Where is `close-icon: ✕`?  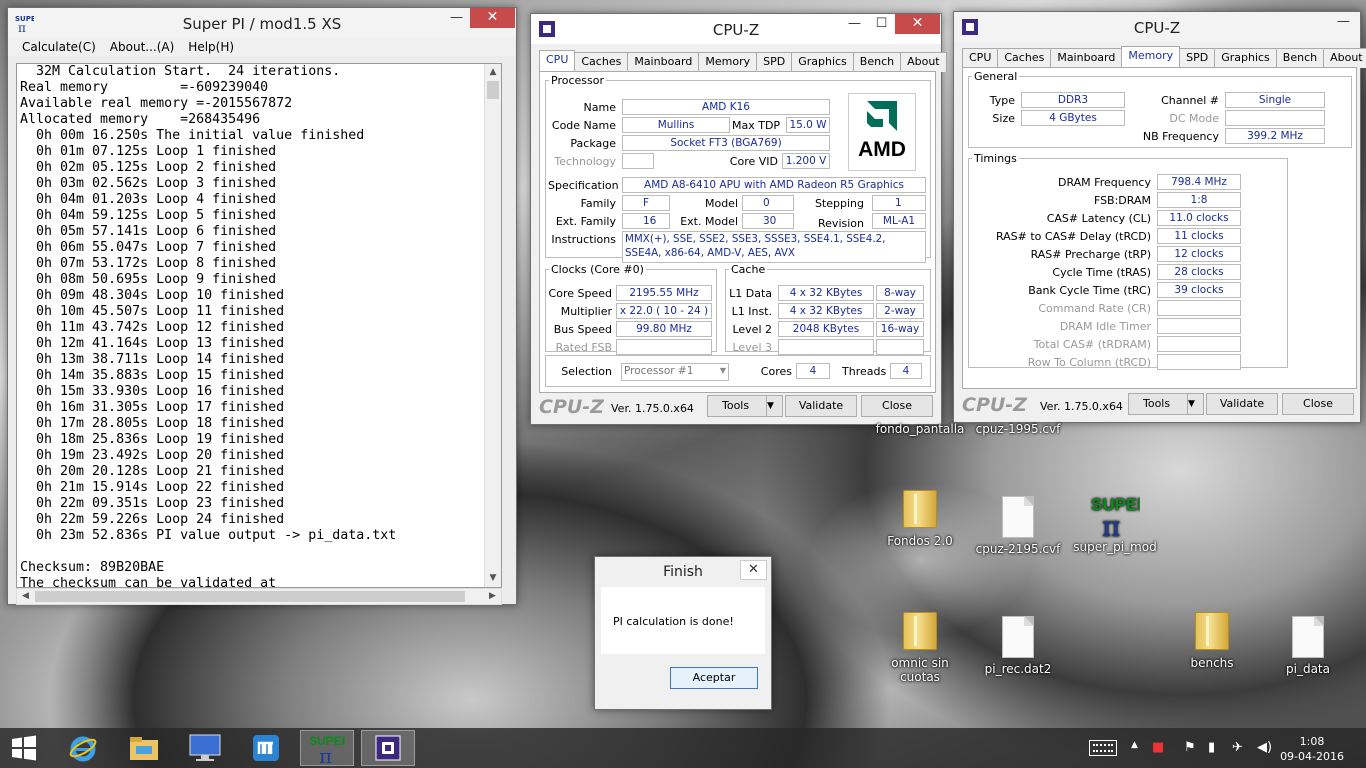
close-icon: ✕ is located at coordinates (753, 570).